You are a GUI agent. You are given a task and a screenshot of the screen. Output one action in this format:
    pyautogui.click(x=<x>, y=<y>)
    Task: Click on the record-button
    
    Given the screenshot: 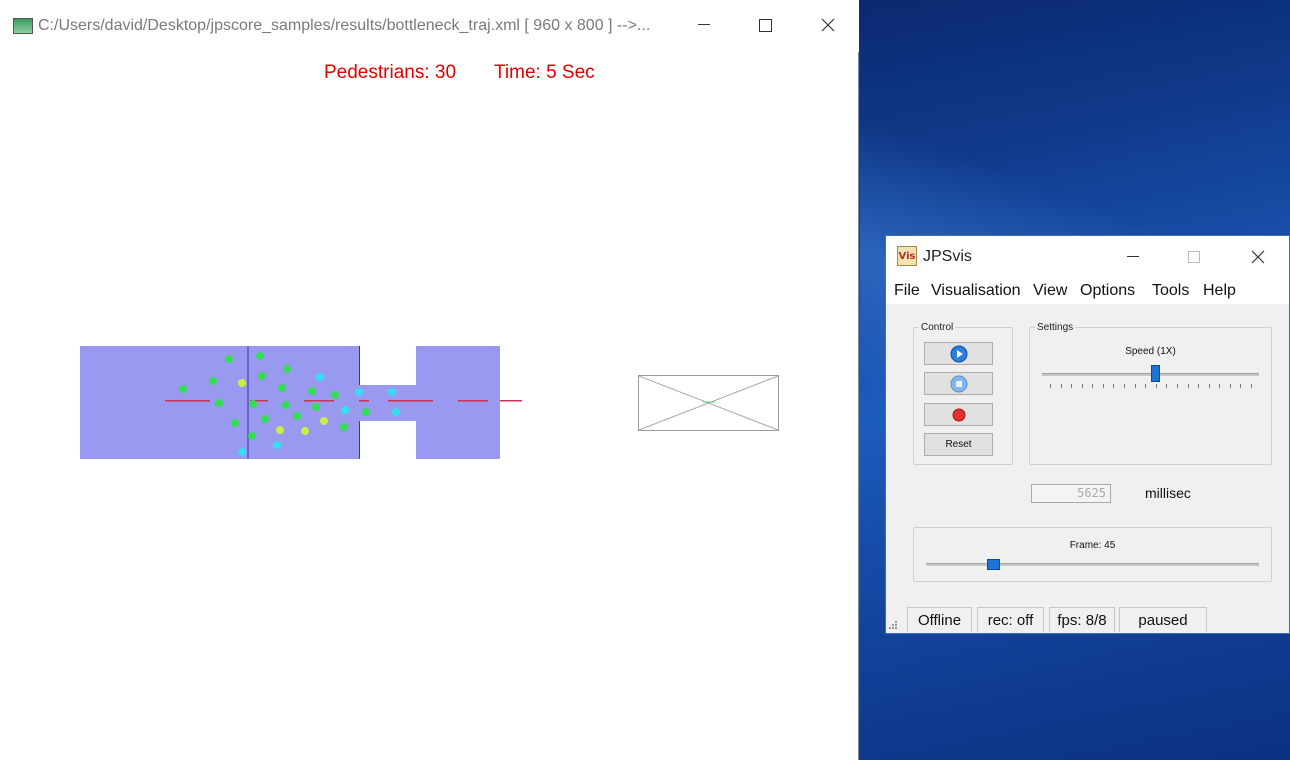 What is the action you would take?
    pyautogui.click(x=958, y=414)
    